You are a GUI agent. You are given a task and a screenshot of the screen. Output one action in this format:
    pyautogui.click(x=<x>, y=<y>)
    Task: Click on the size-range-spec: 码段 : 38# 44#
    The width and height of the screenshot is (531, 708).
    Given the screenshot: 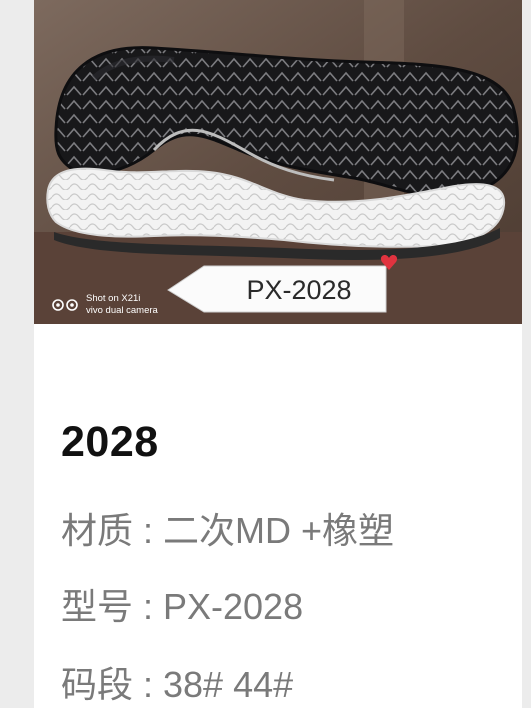 What is the action you would take?
    pyautogui.click(x=177, y=684)
    